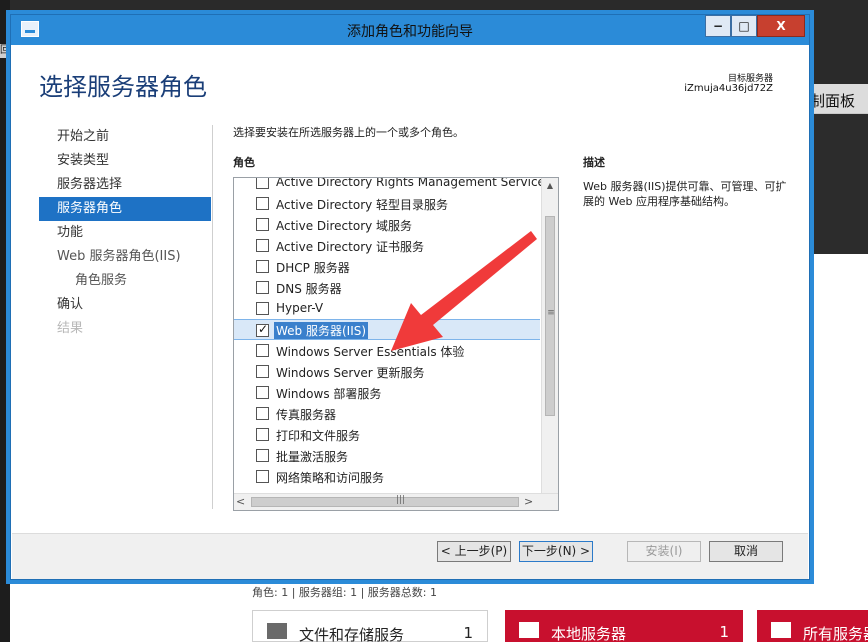 Image resolution: width=868 pixels, height=642 pixels. I want to click on tile-all-servers: 所有服务器, so click(812, 626).